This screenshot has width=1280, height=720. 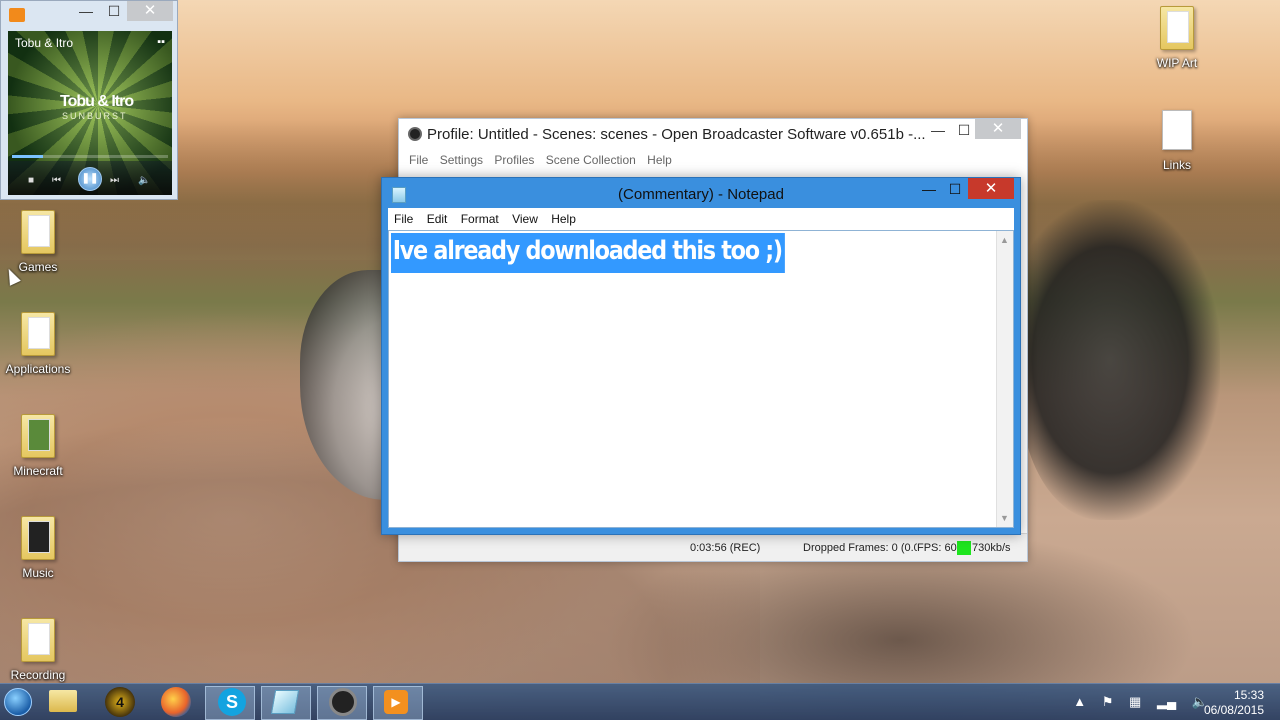 What do you see at coordinates (1120, 360) in the screenshot?
I see `wallpaper-car-rear` at bounding box center [1120, 360].